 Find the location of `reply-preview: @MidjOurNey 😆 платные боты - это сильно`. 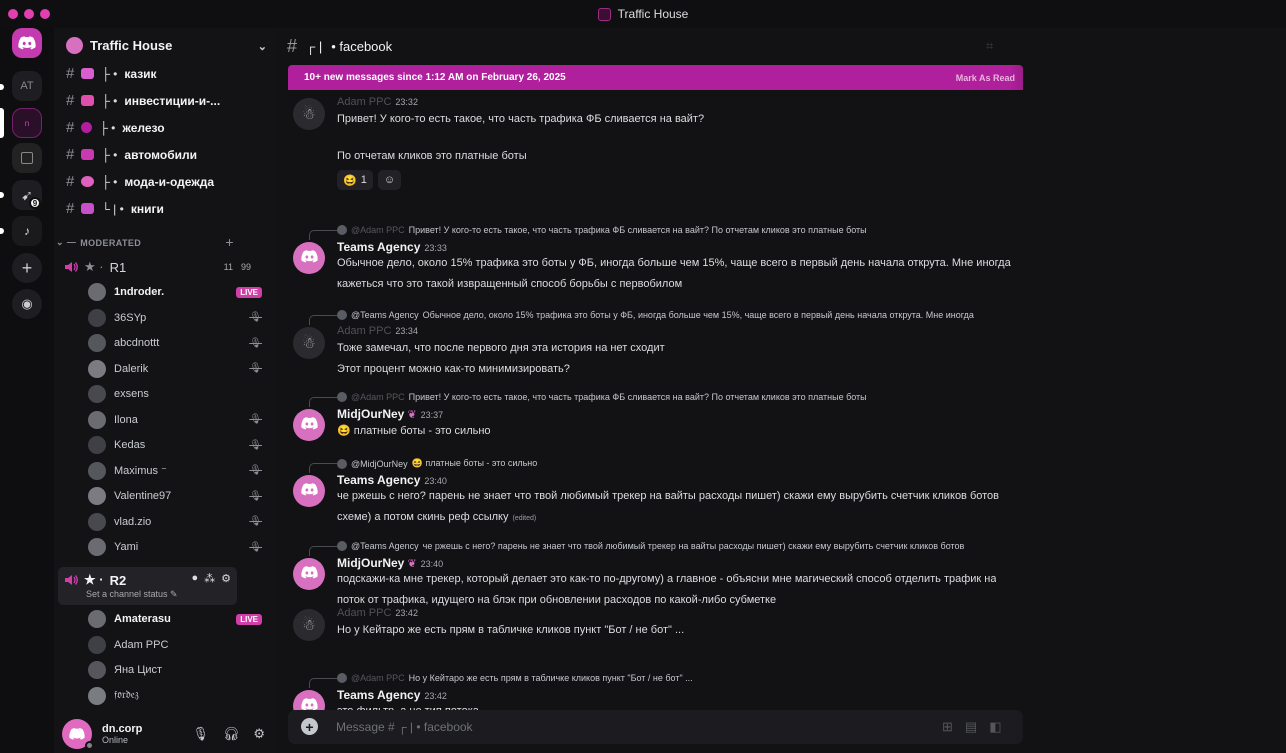

reply-preview: @MidjOurNey 😆 платные боты - это сильно is located at coordinates (437, 463).